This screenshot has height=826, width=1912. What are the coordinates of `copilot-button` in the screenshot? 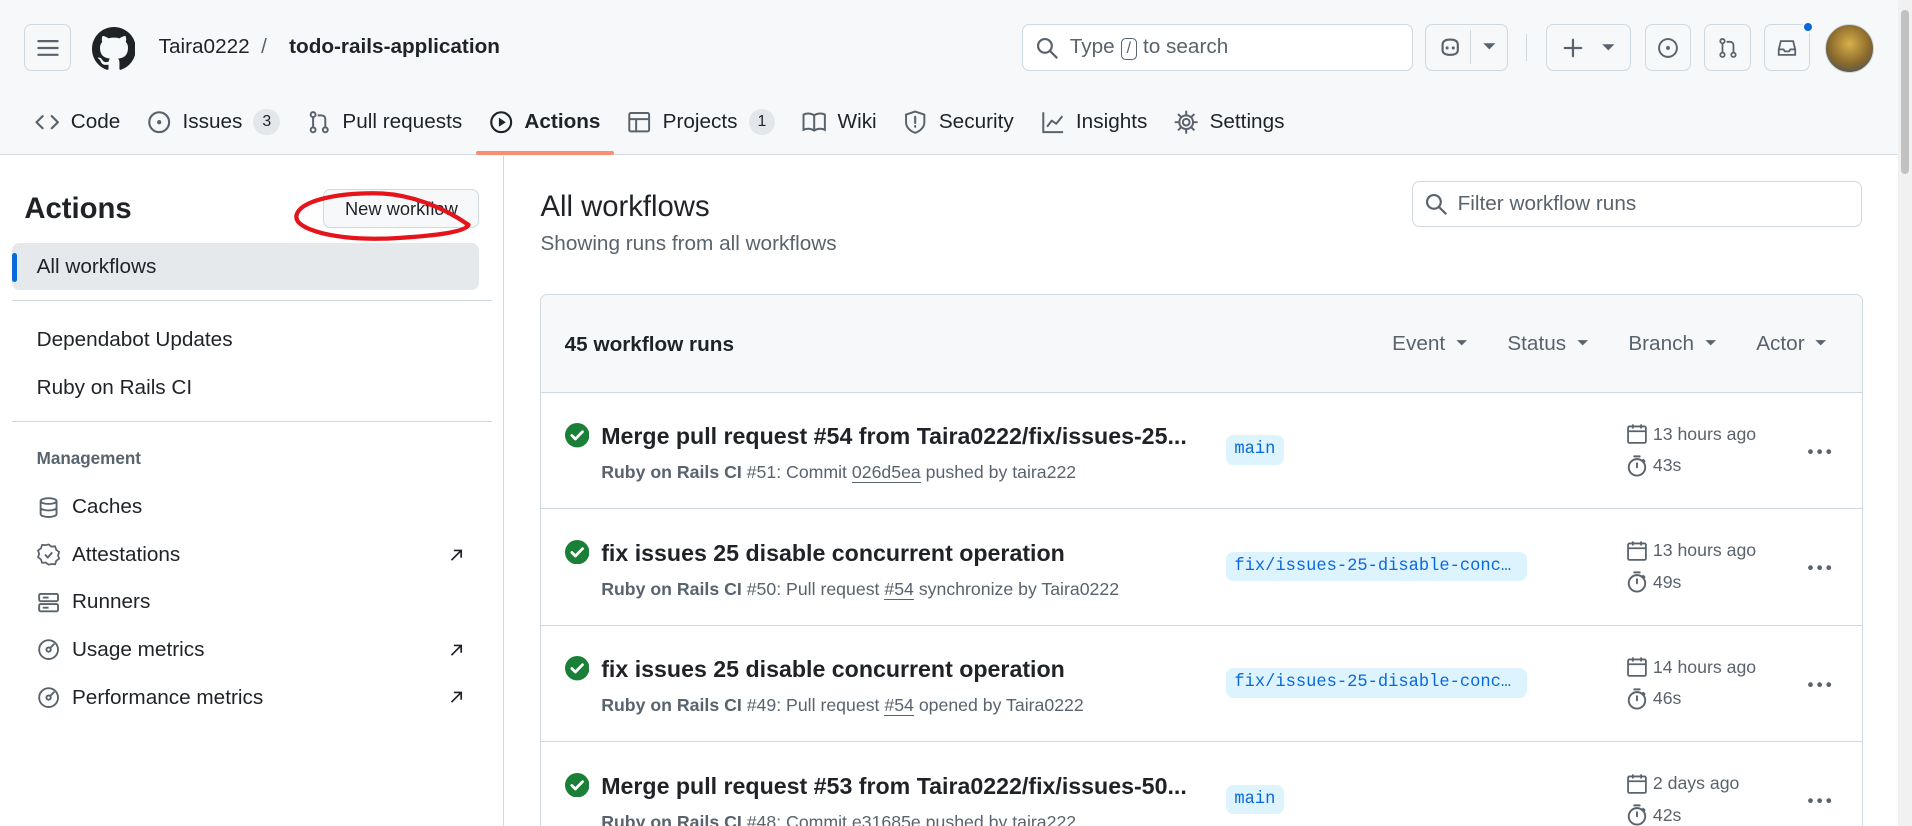 It's located at (1466, 47).